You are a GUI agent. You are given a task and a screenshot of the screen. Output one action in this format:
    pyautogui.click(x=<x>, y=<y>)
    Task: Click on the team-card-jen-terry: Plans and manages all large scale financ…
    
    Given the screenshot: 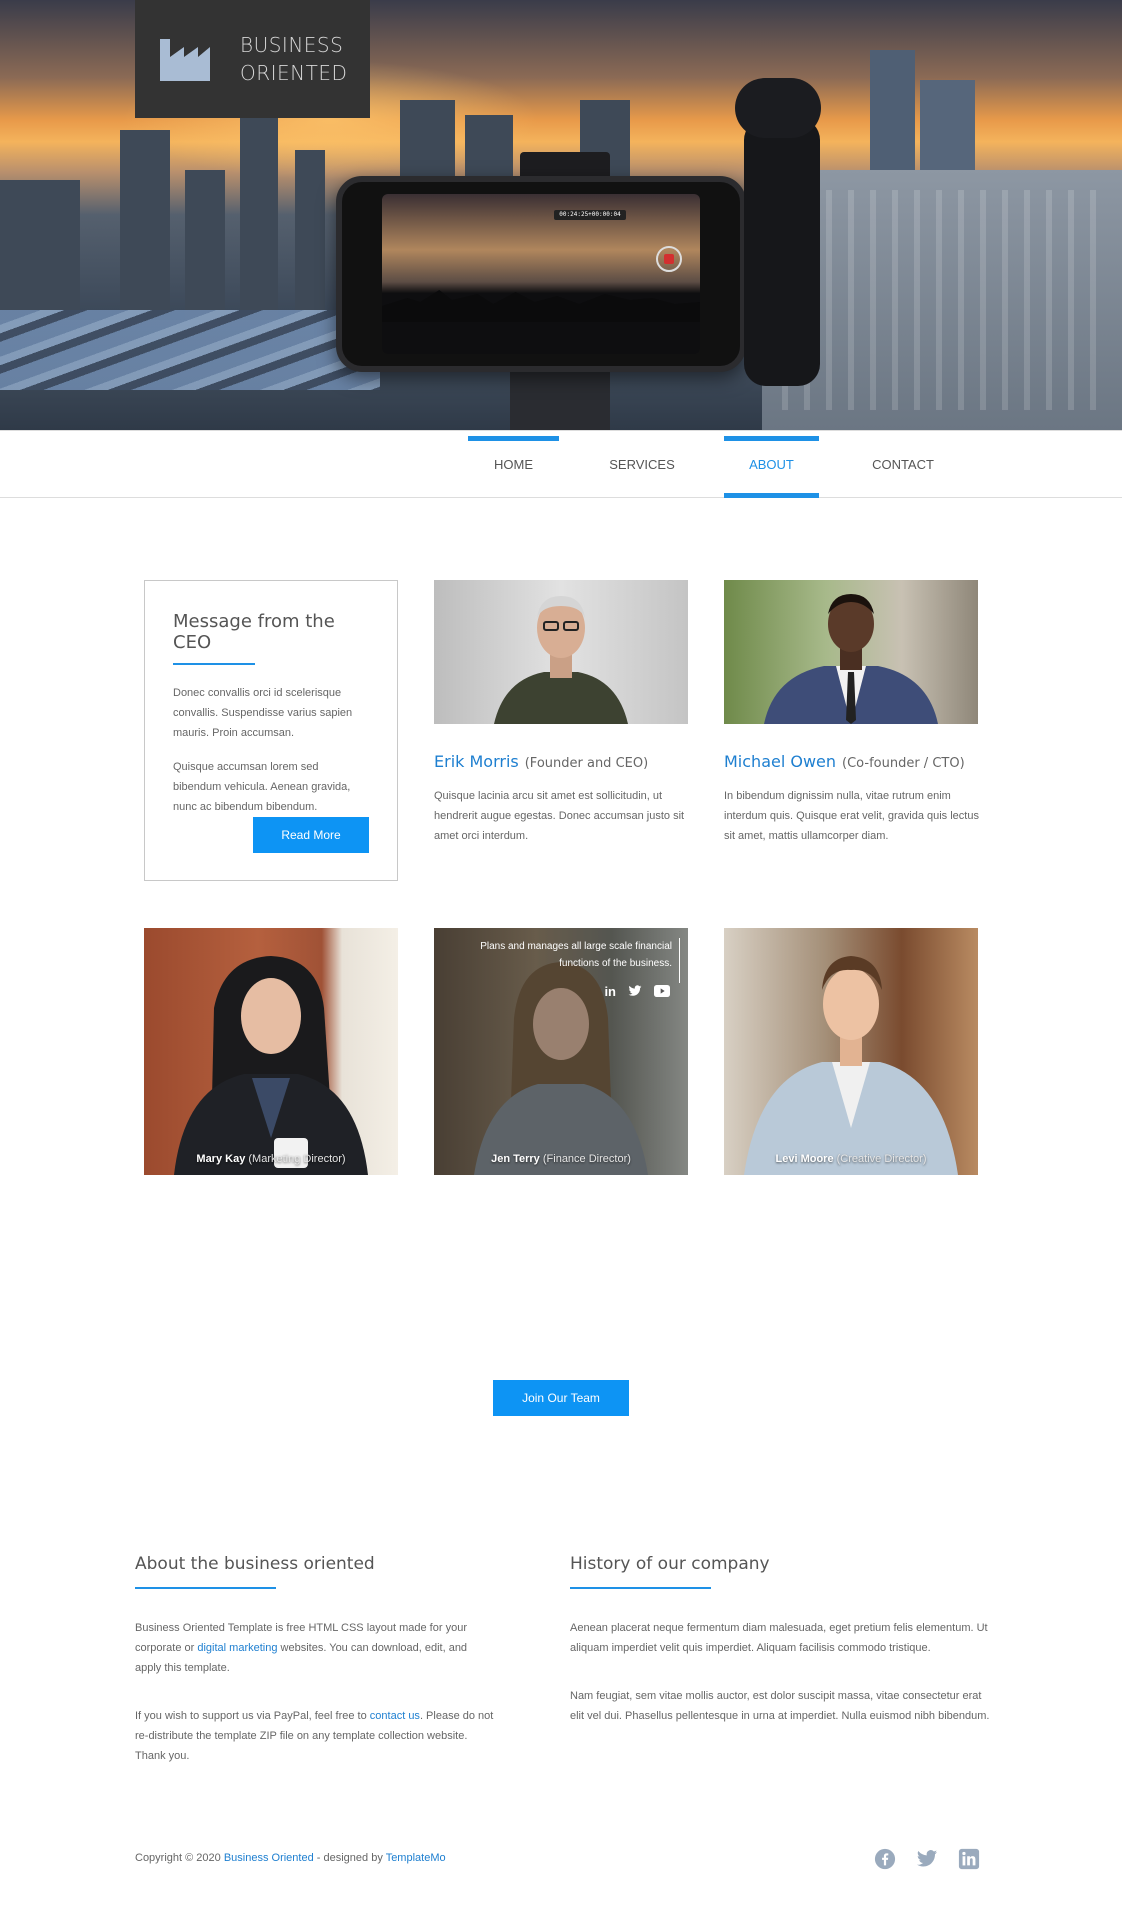 What is the action you would take?
    pyautogui.click(x=561, y=1051)
    